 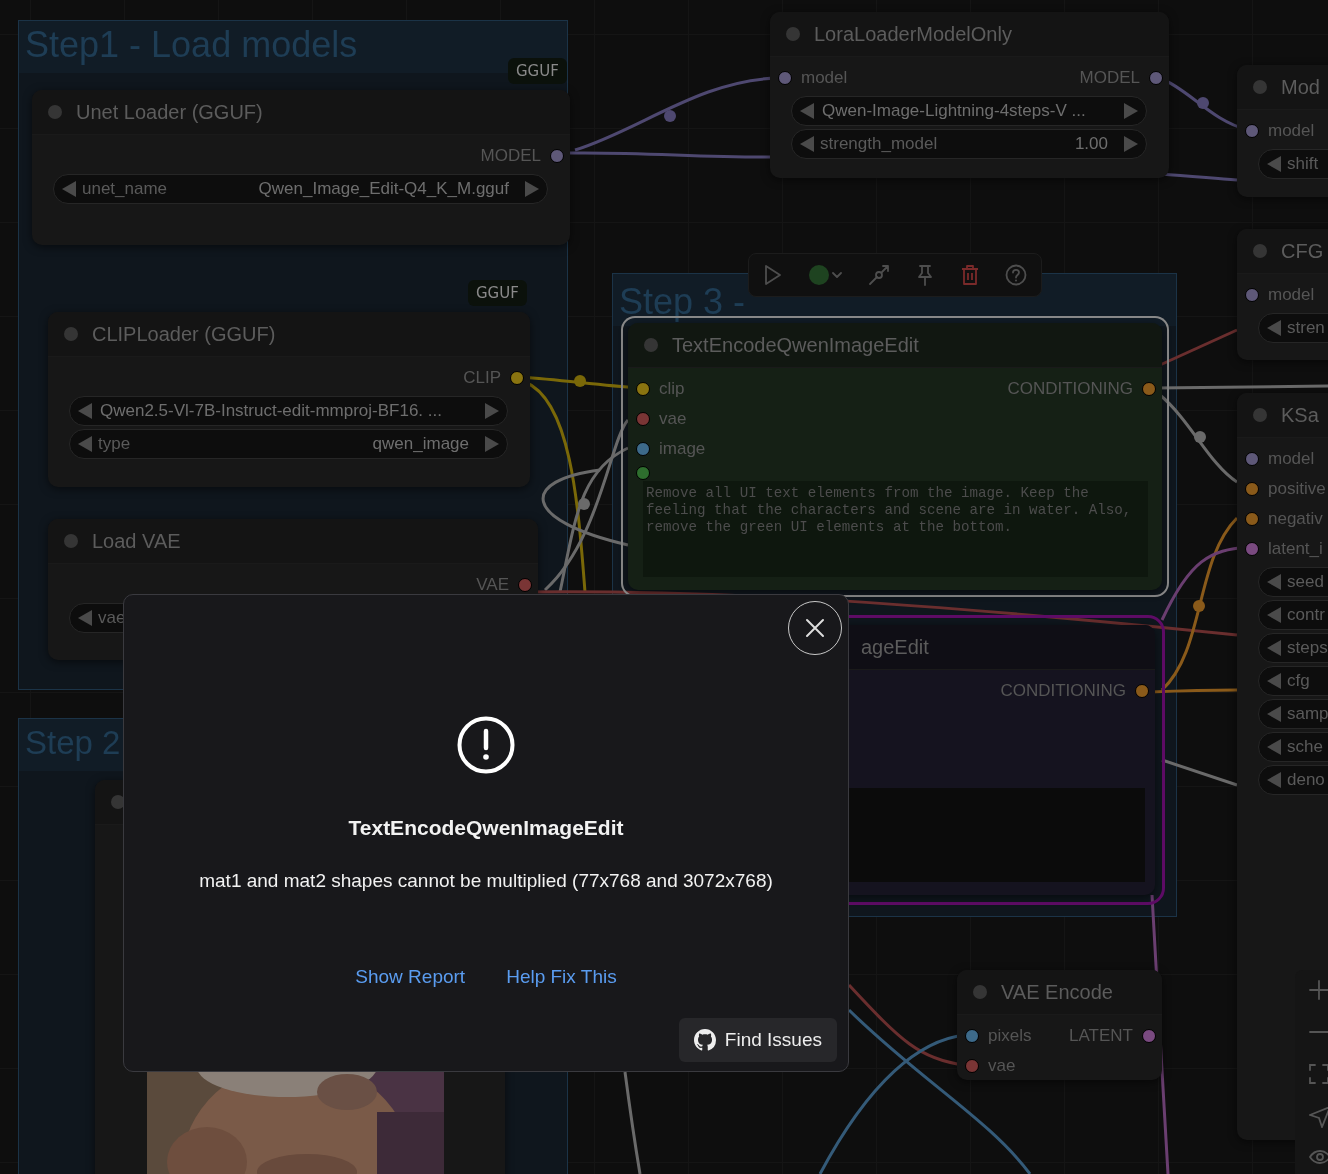 I want to click on output-label: CLIP, so click(x=482, y=378).